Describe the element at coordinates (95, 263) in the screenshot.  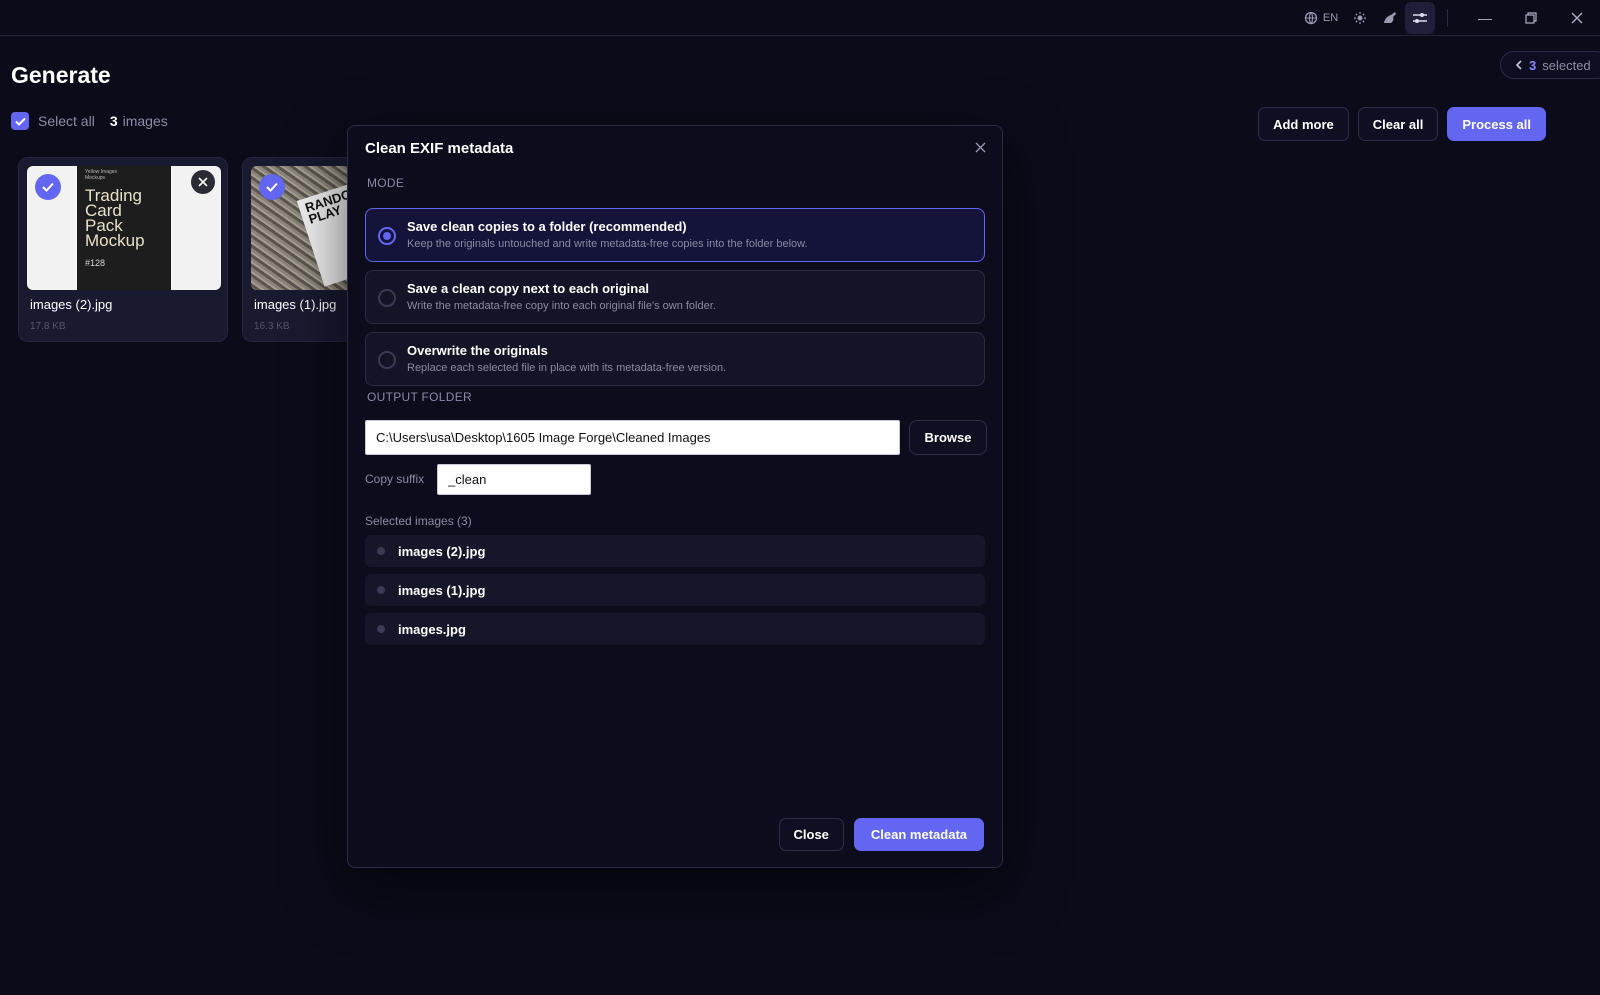
I see `mockup-number: #128` at that location.